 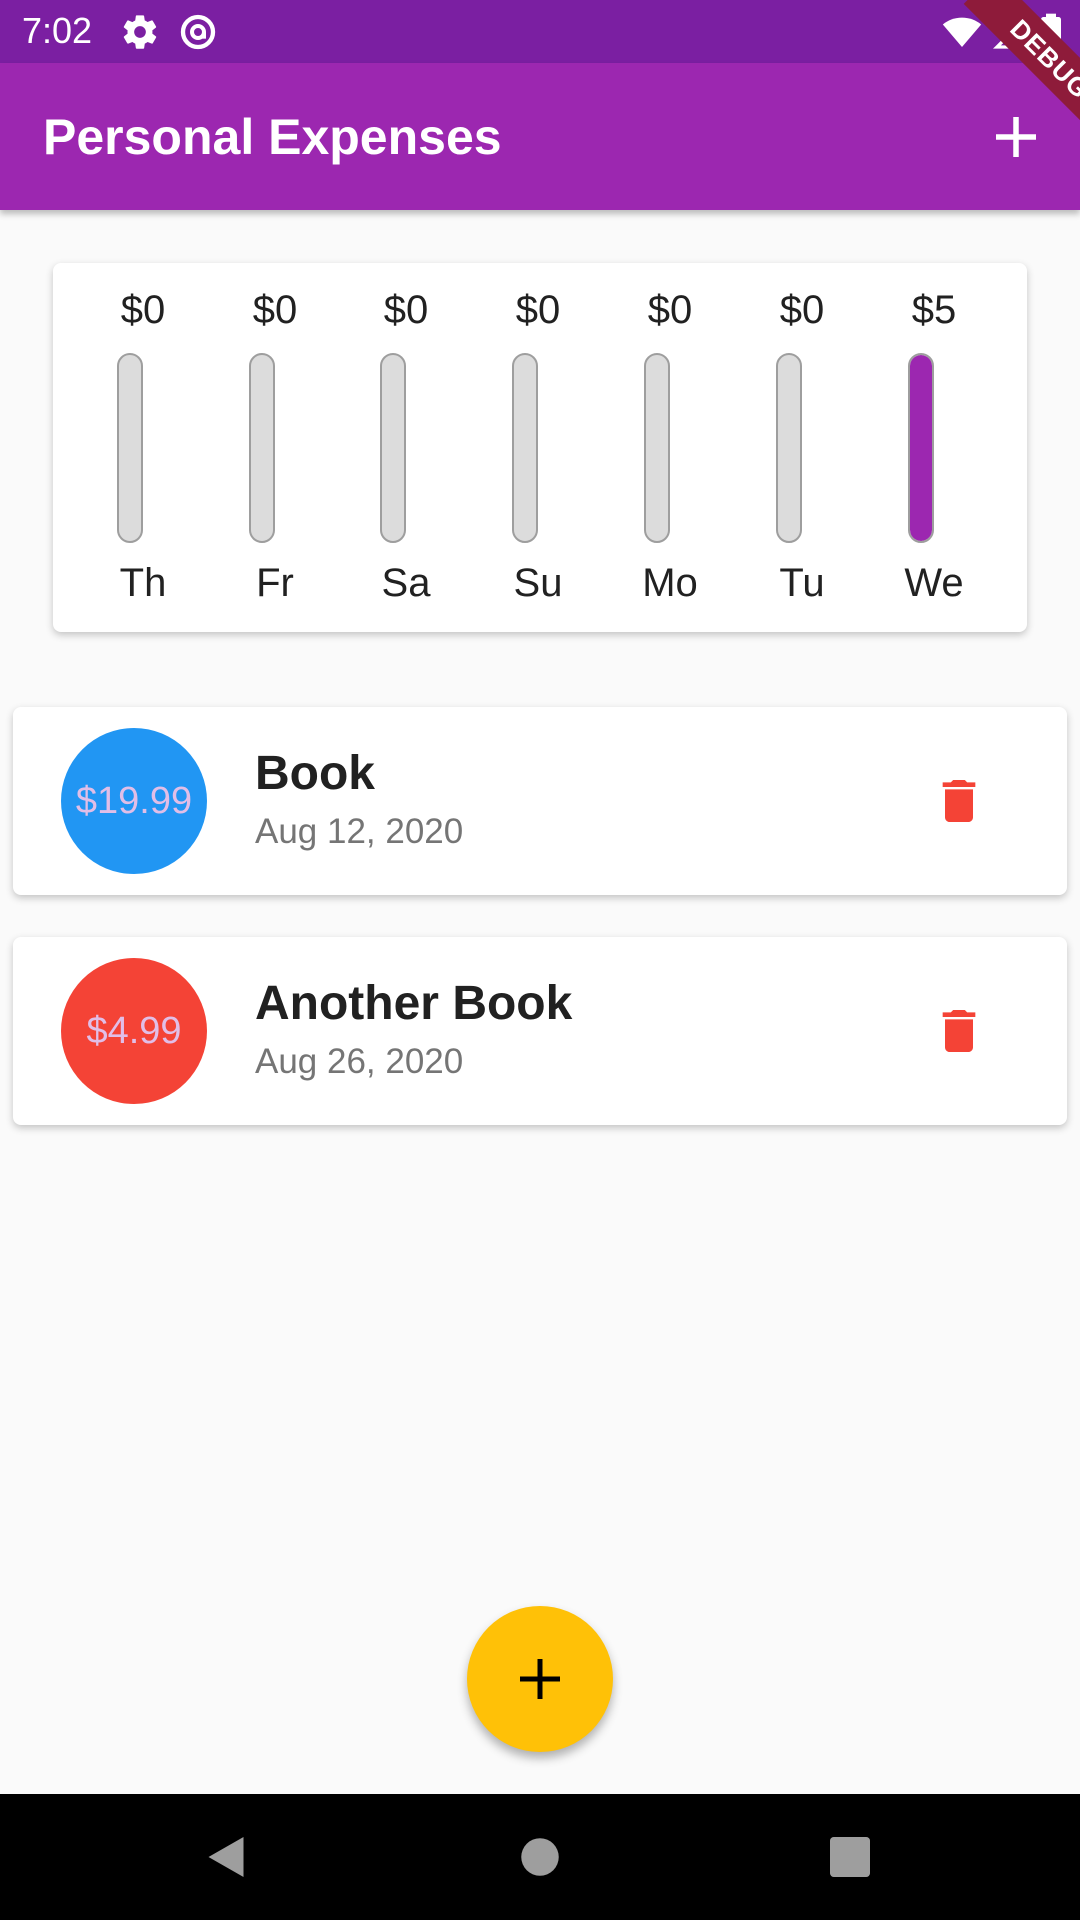 I want to click on amount-label: $4.99, so click(x=134, y=1030).